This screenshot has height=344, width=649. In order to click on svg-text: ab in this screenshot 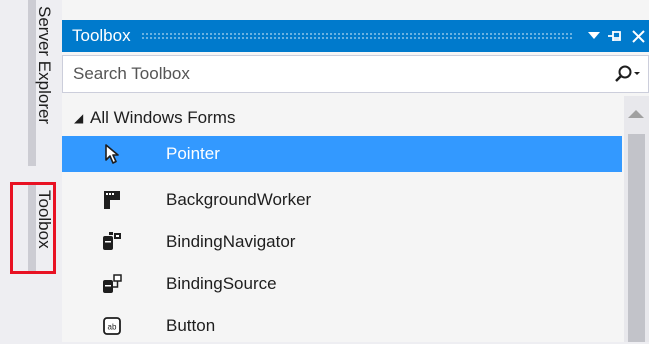, I will do `click(112, 327)`.